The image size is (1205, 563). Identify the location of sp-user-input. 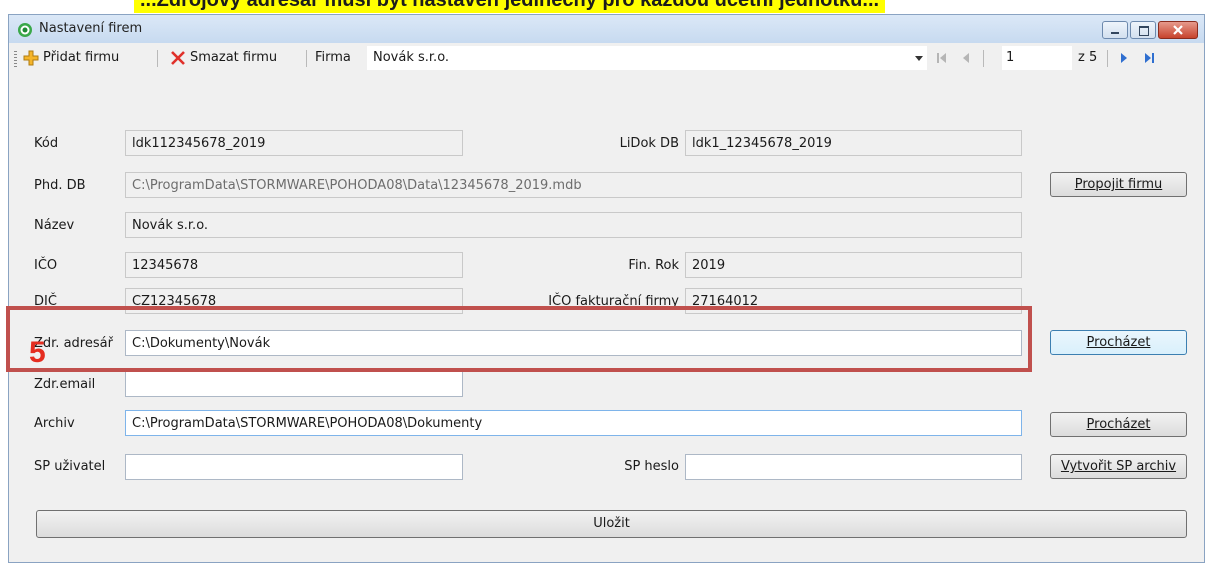
(294, 467).